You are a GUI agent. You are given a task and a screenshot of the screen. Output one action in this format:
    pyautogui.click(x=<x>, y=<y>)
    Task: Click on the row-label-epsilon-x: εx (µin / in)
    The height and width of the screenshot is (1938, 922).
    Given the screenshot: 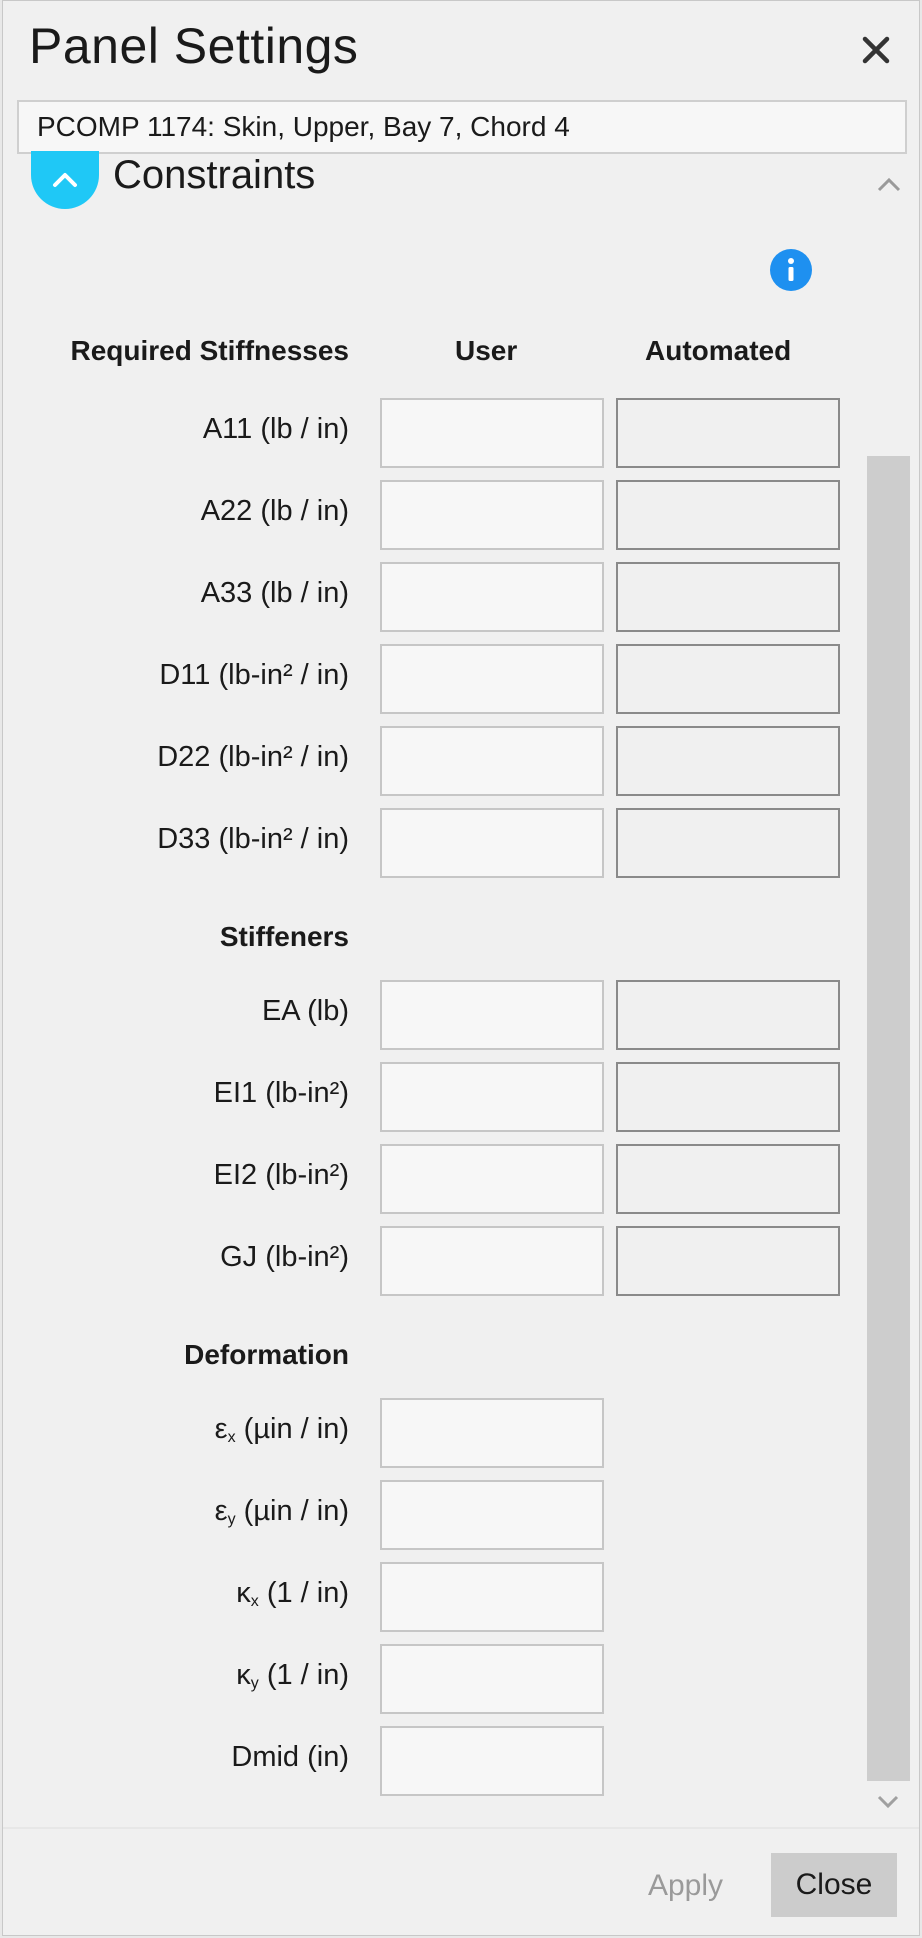 What is the action you would take?
    pyautogui.click(x=281, y=1429)
    